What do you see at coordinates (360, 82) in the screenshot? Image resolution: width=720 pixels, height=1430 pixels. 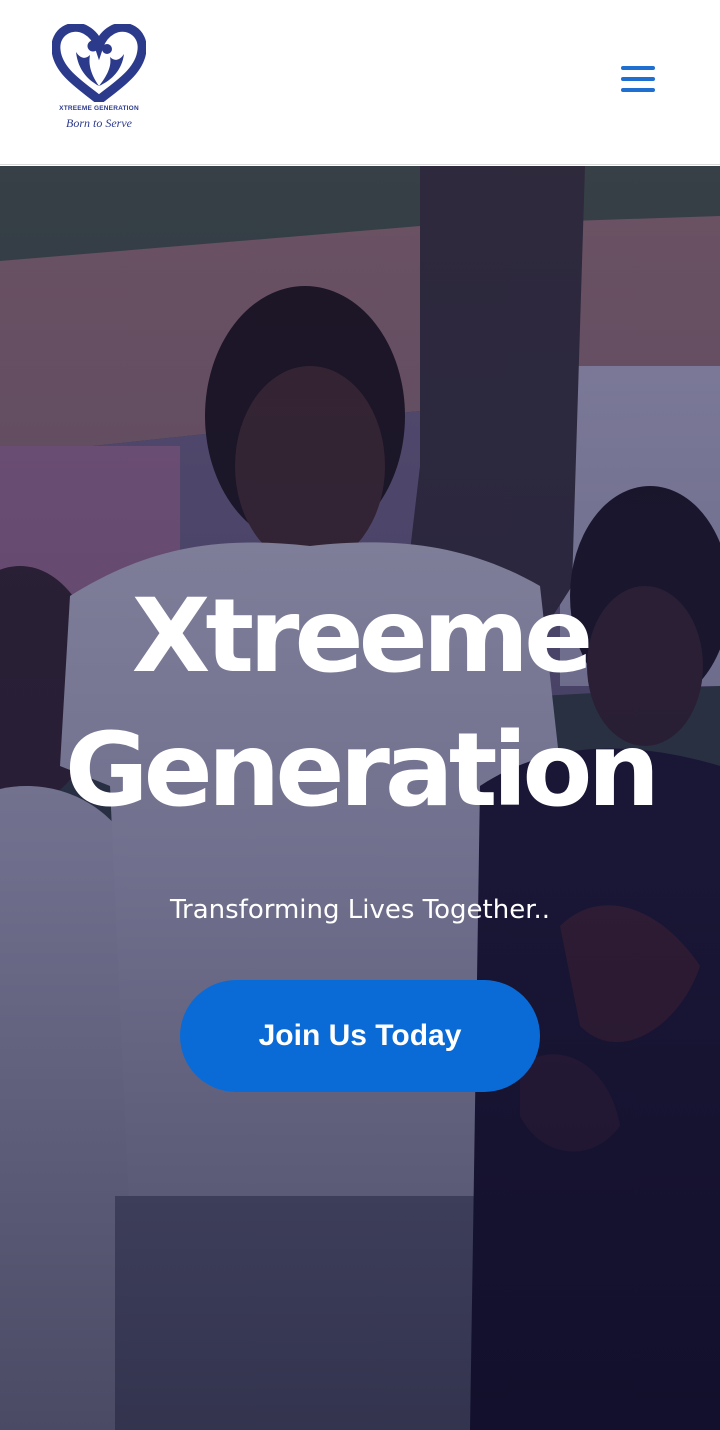 I see `site-header: XTREEME GENERATION Born to Serve` at bounding box center [360, 82].